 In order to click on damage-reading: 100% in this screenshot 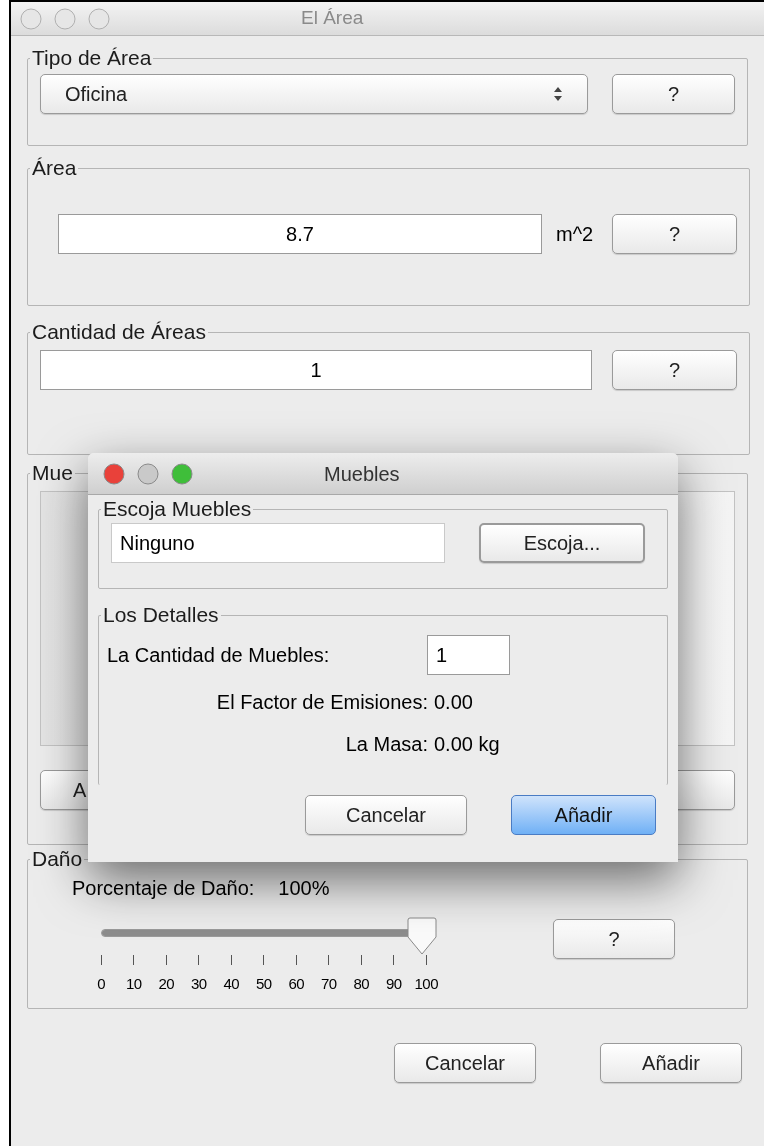, I will do `click(304, 888)`.